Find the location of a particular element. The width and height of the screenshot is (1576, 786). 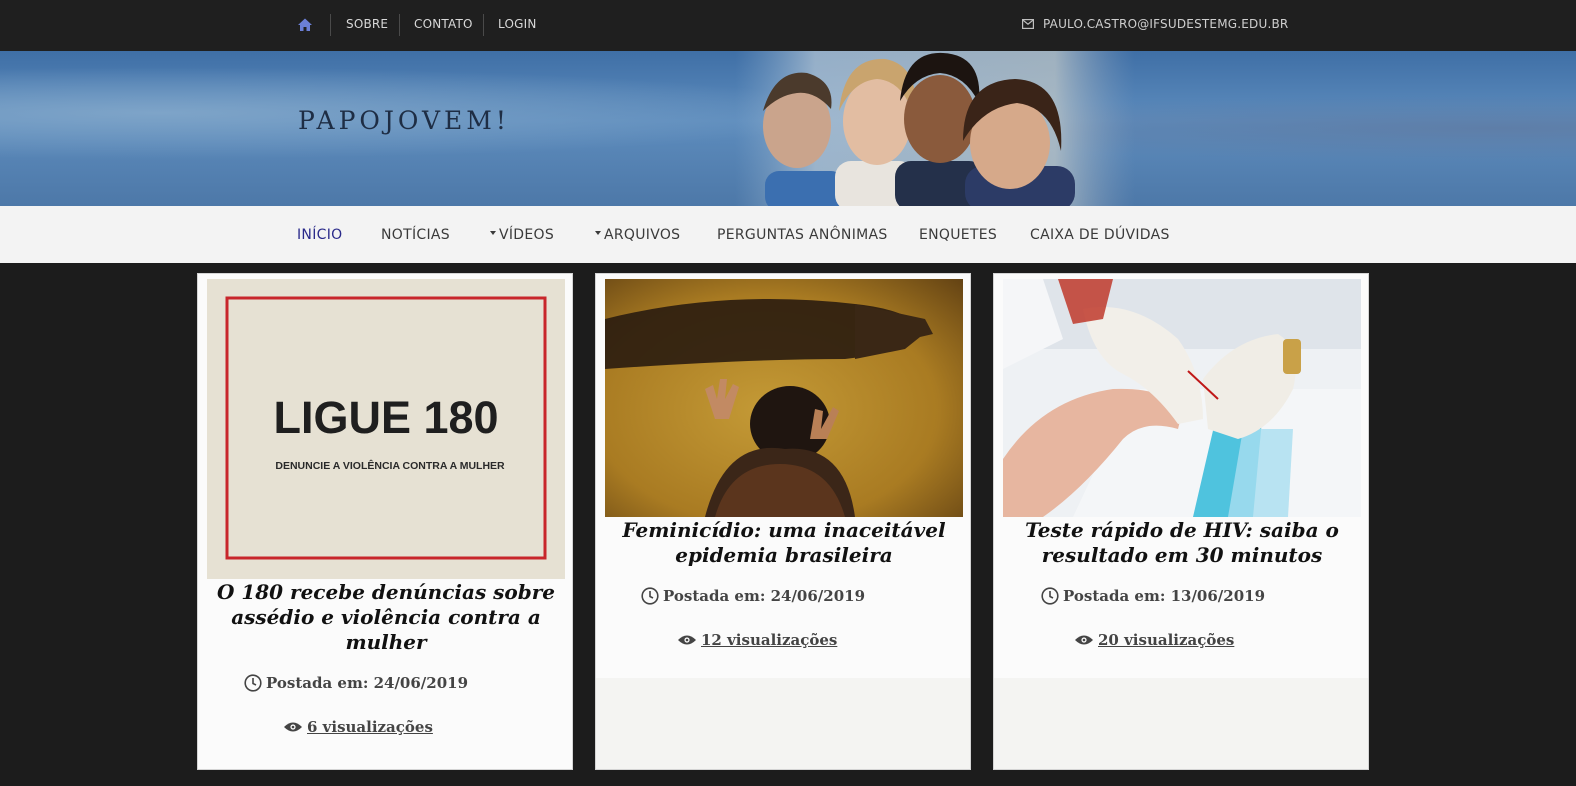

nav-item-label: VÍDEOS is located at coordinates (527, 235).